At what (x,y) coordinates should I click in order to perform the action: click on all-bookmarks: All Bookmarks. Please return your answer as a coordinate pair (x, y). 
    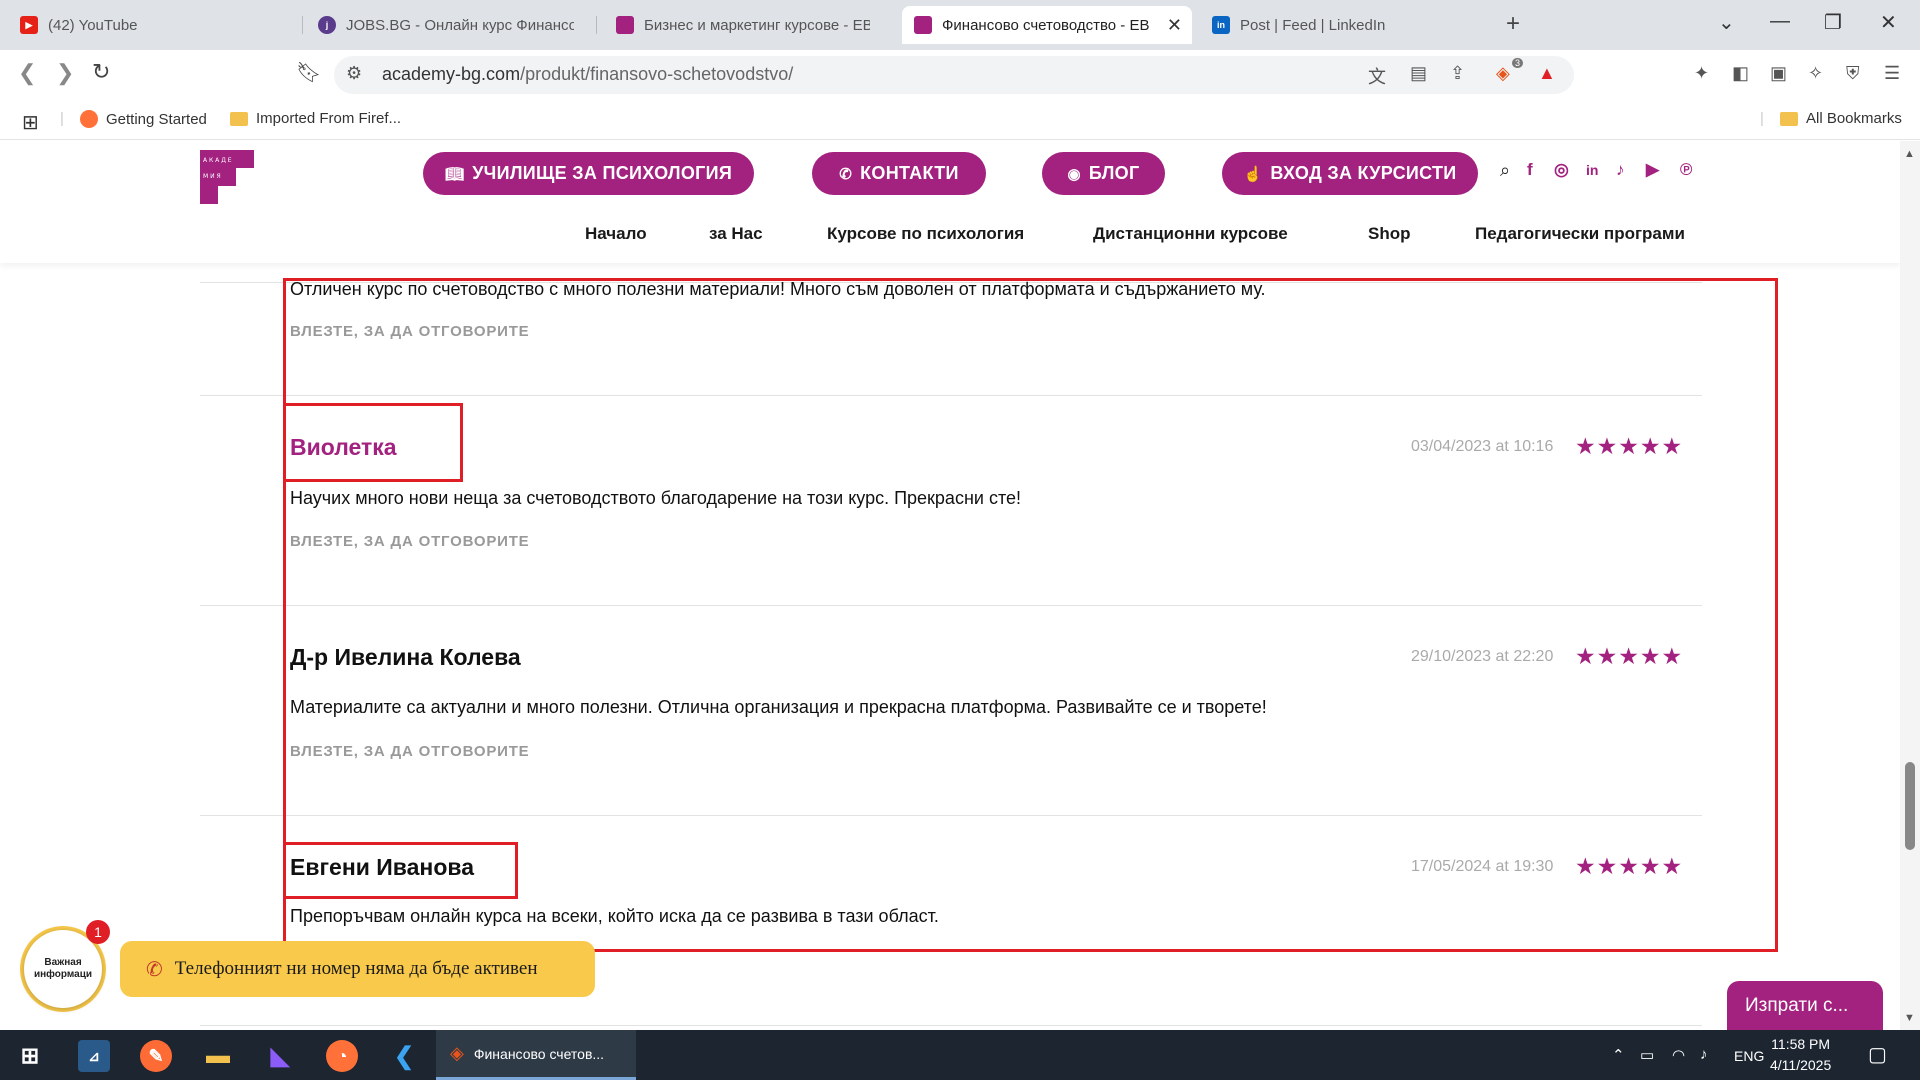
    Looking at the image, I should click on (1841, 118).